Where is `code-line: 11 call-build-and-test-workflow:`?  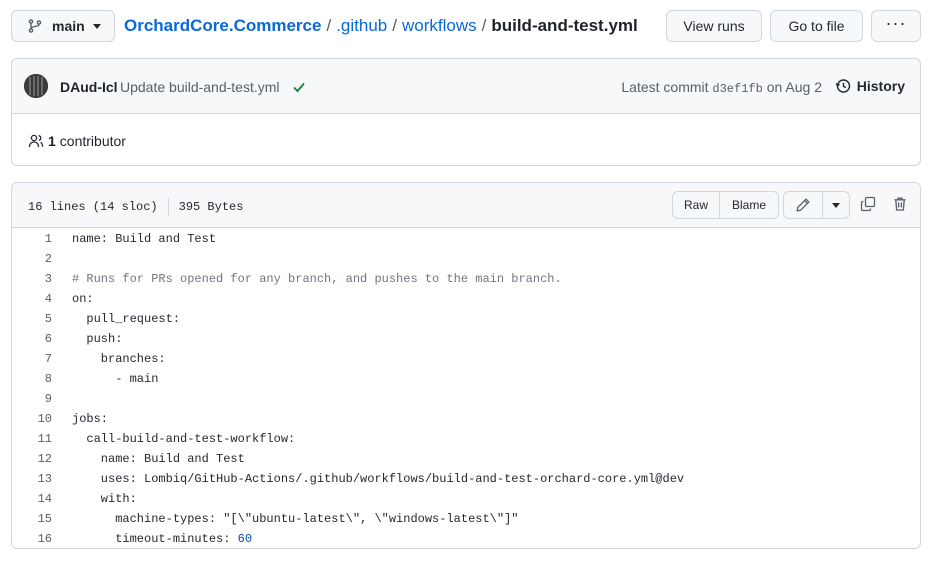
code-line: 11 call-build-and-test-workflow: is located at coordinates (466, 439).